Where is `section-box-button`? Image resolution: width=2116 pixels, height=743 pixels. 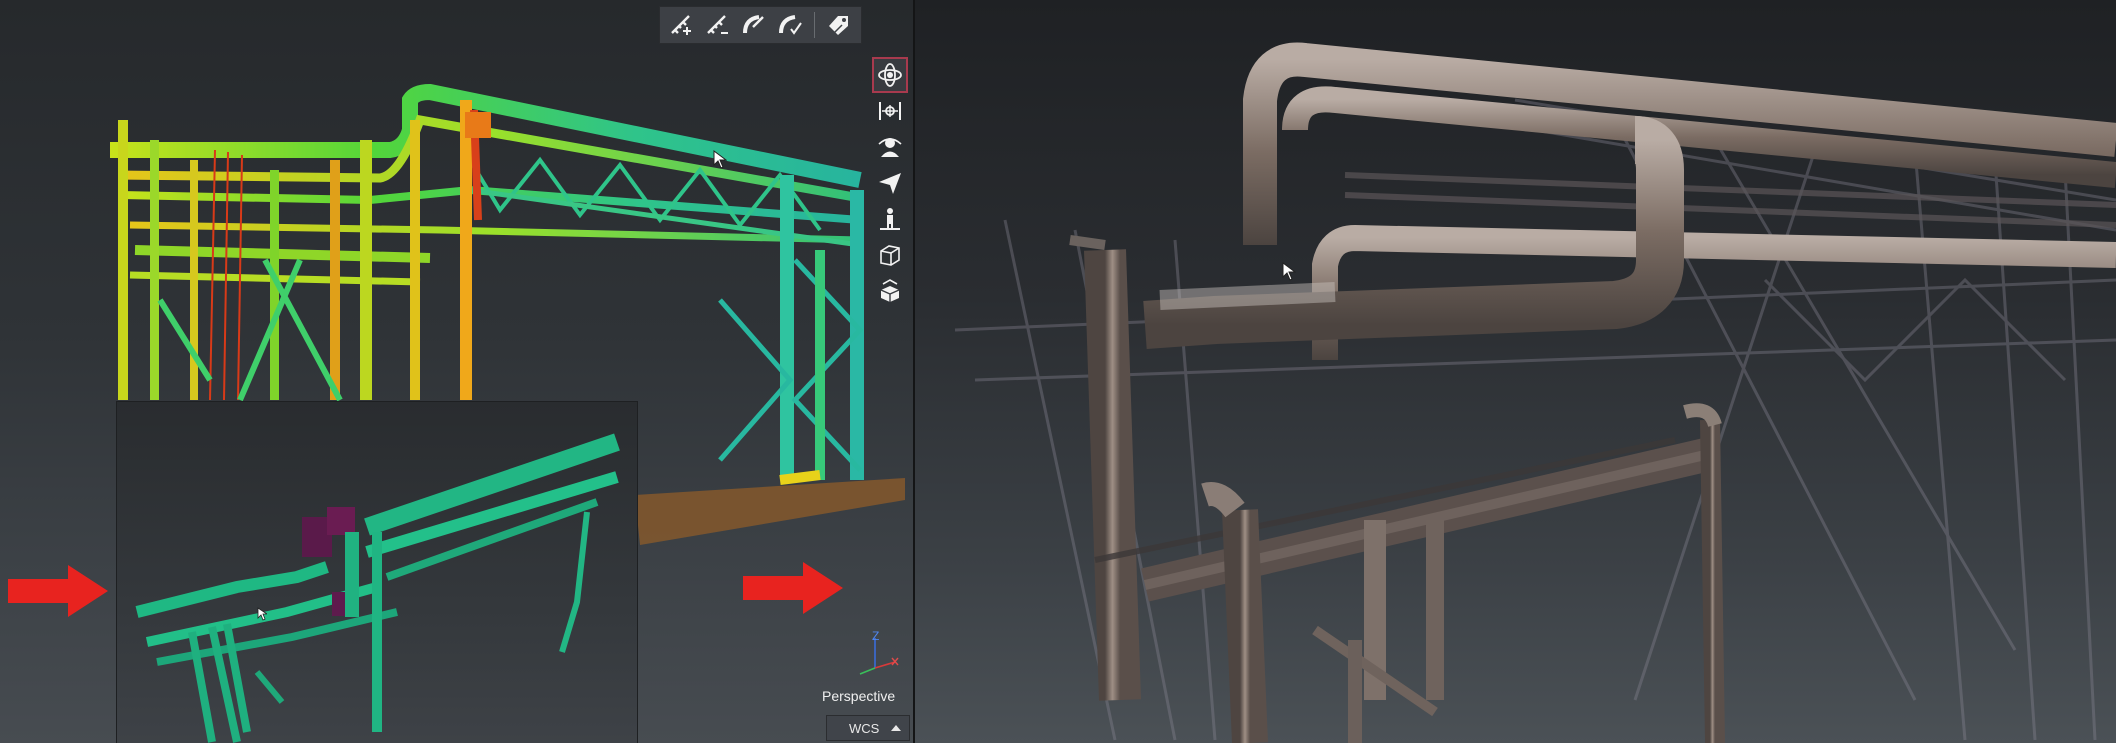 section-box-button is located at coordinates (890, 291).